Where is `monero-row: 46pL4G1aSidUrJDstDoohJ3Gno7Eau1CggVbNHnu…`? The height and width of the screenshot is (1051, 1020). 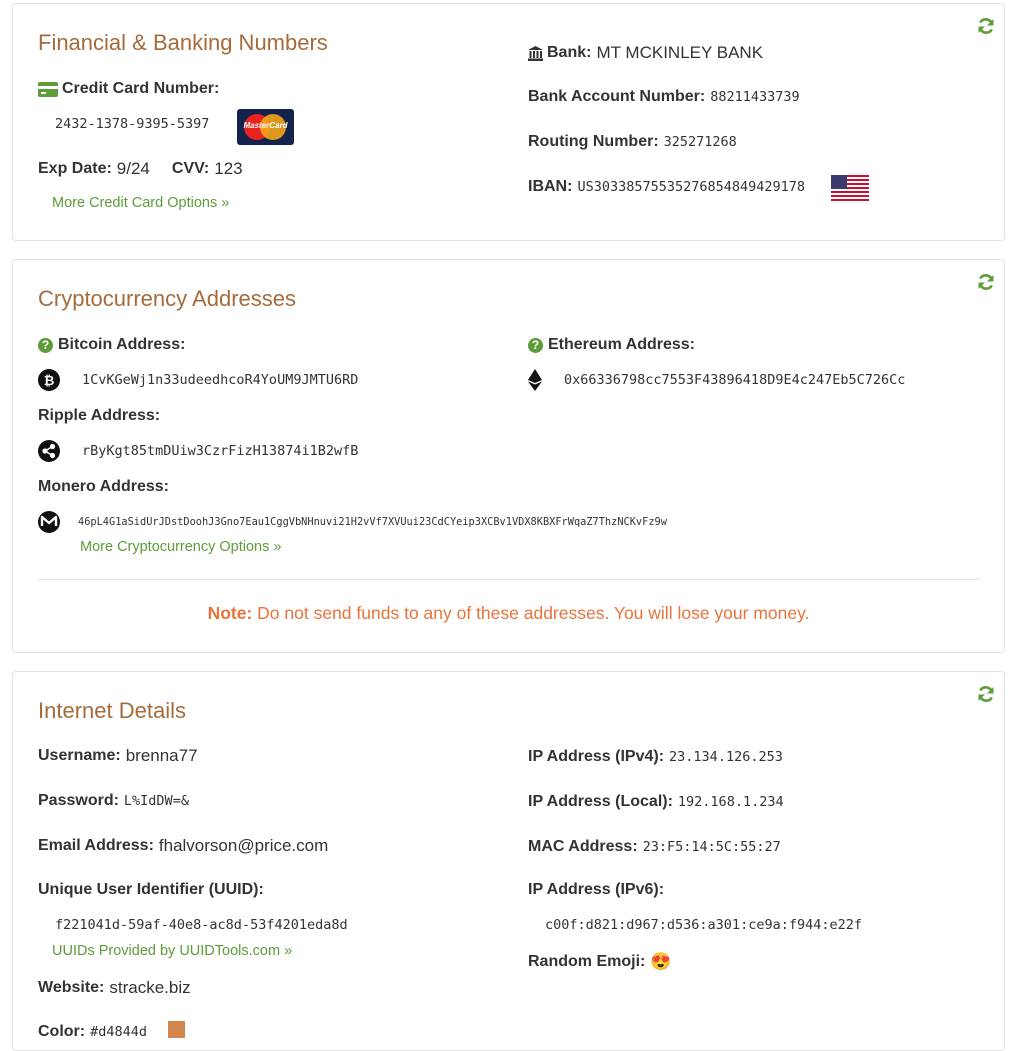 monero-row: 46pL4G1aSidUrJDstDoohJ3Gno7Eau1CggVbNHnu… is located at coordinates (352, 522).